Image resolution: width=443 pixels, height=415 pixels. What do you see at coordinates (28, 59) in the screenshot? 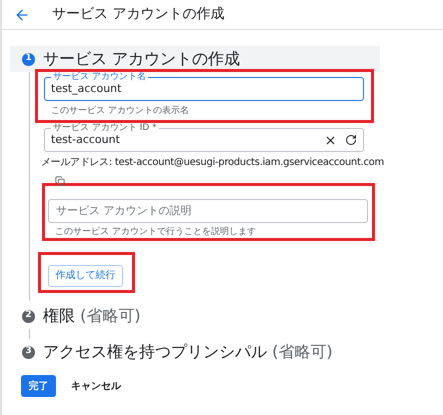
I see `step-number: 1` at bounding box center [28, 59].